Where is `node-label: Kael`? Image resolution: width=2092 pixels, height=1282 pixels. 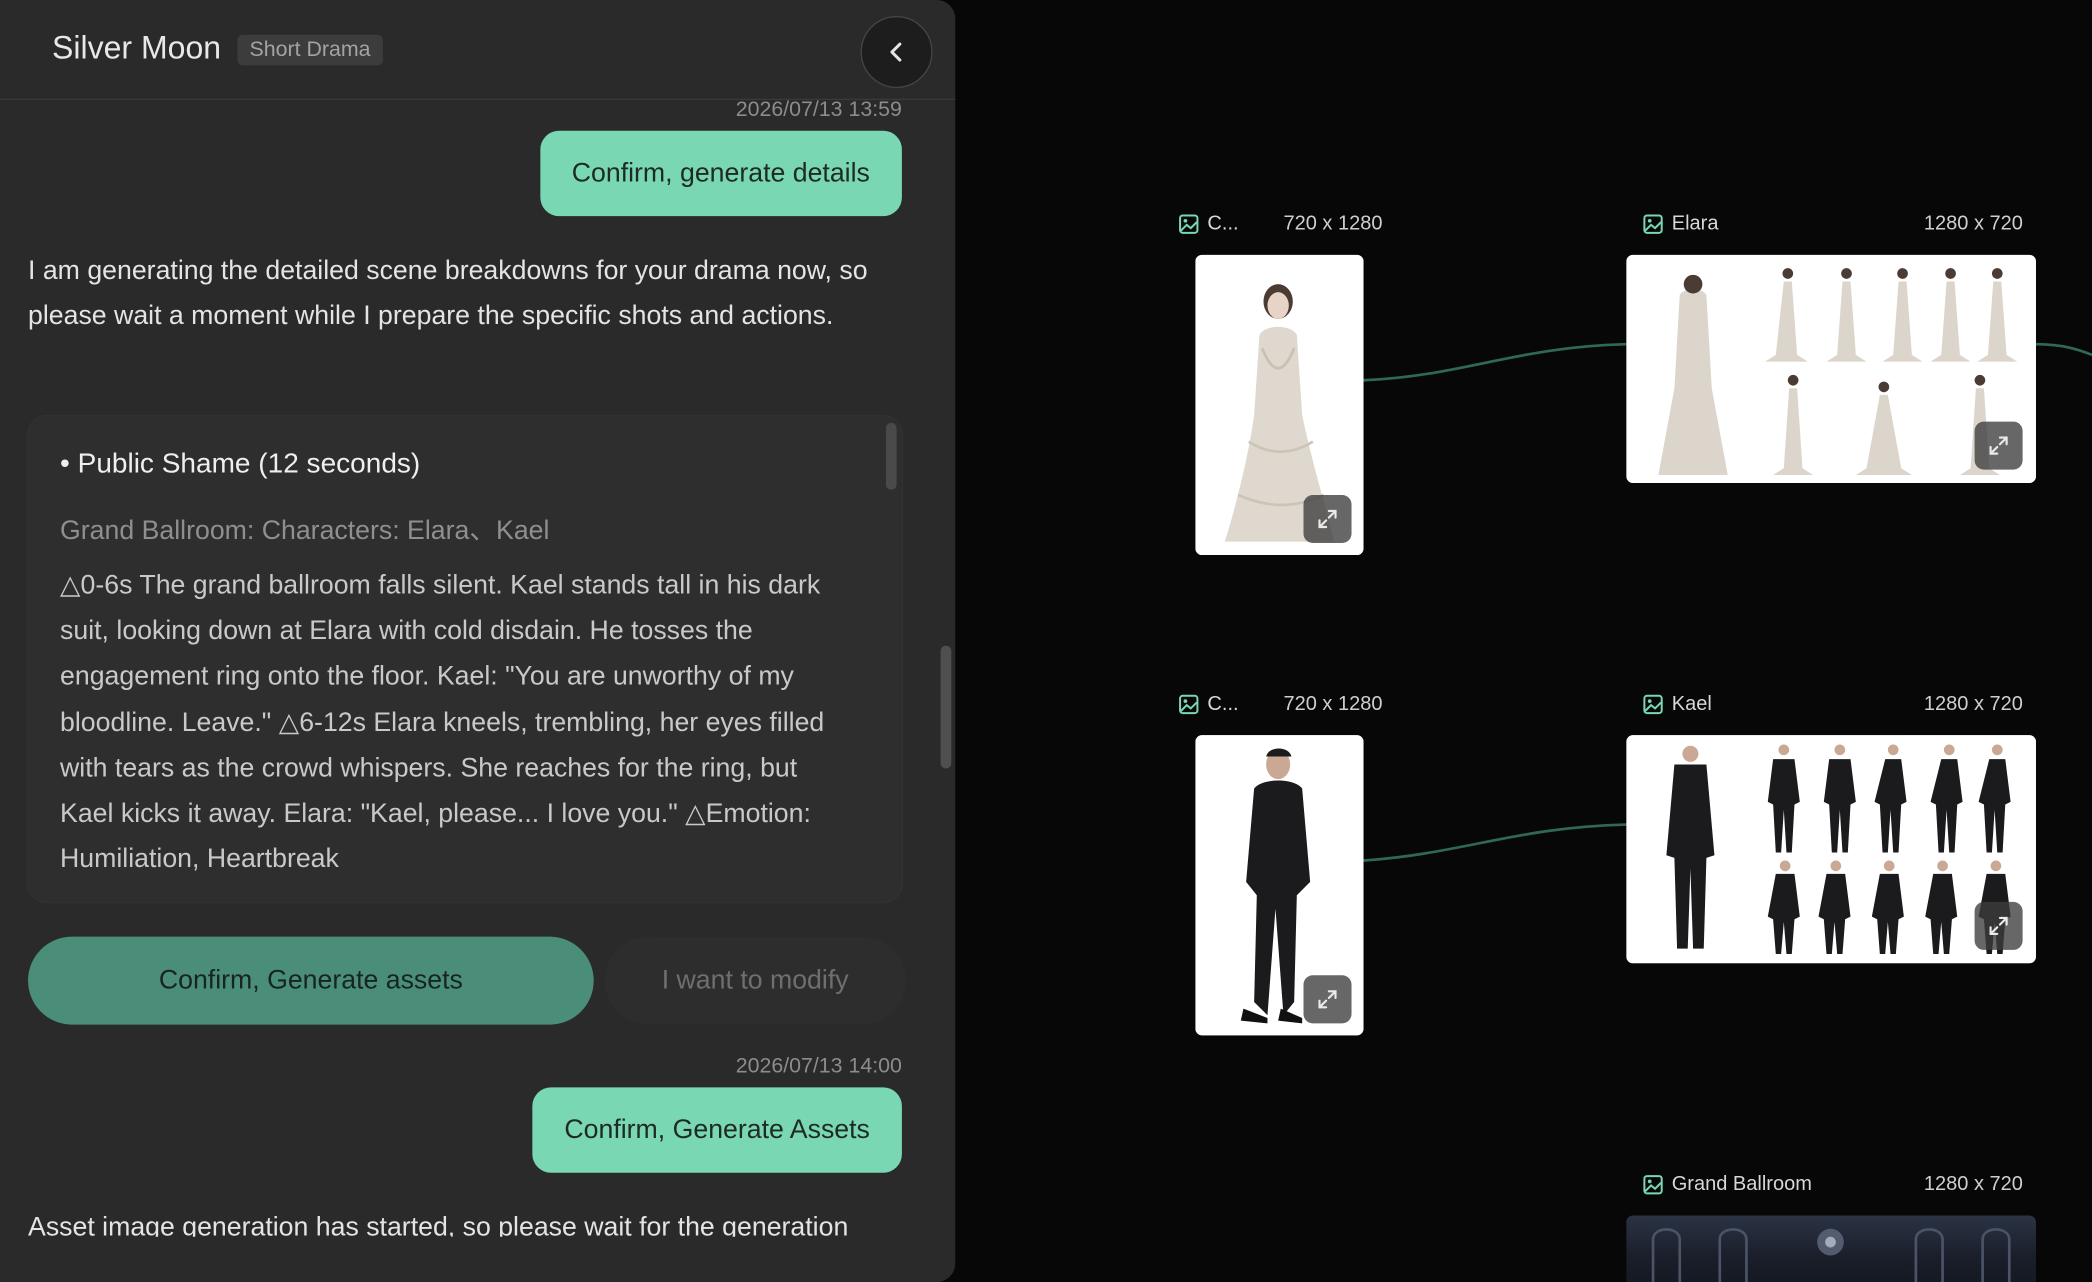
node-label: Kael is located at coordinates (1677, 704).